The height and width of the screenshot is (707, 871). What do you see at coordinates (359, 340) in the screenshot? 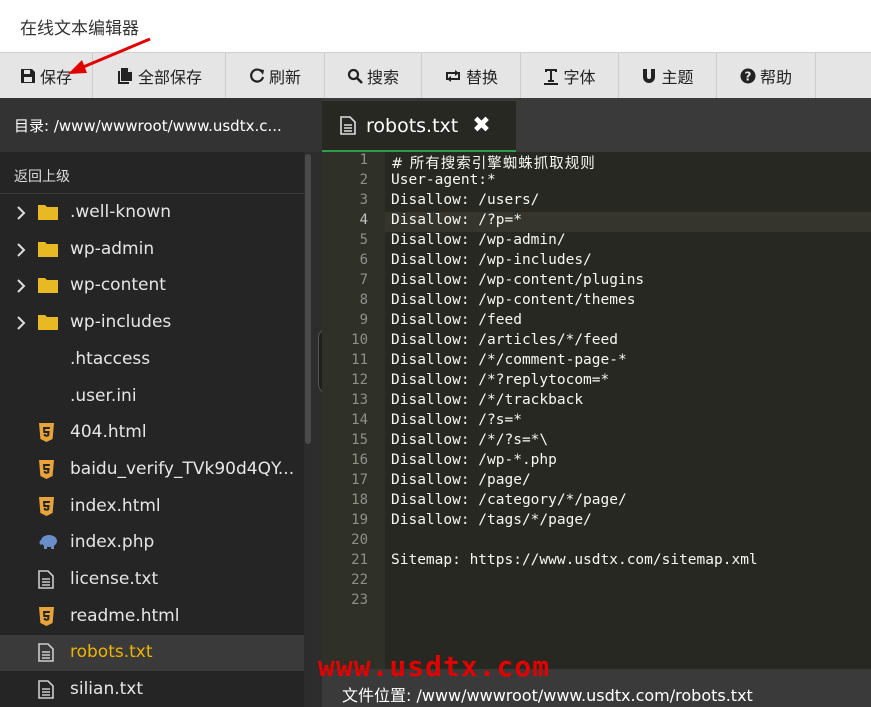
I see `line-number: 10` at bounding box center [359, 340].